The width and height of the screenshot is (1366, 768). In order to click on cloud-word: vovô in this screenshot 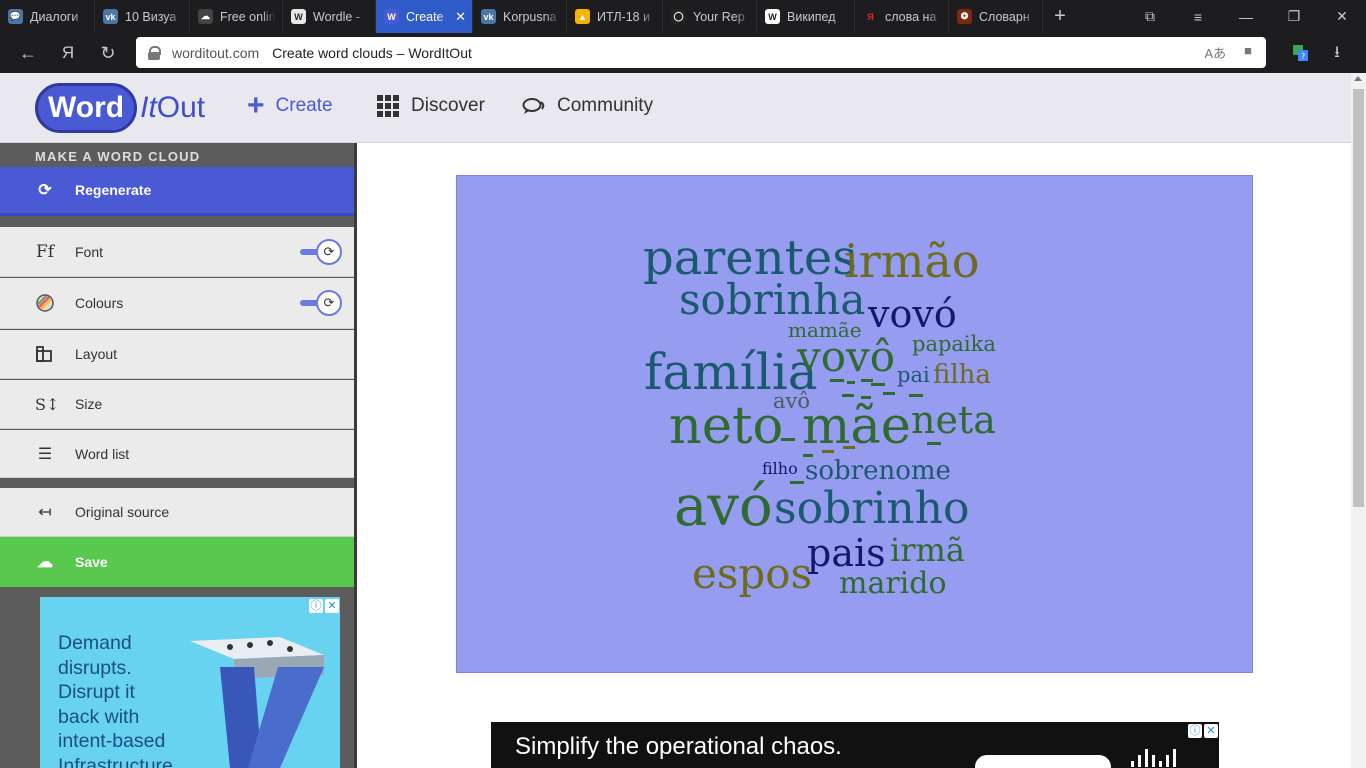, I will do `click(846, 357)`.